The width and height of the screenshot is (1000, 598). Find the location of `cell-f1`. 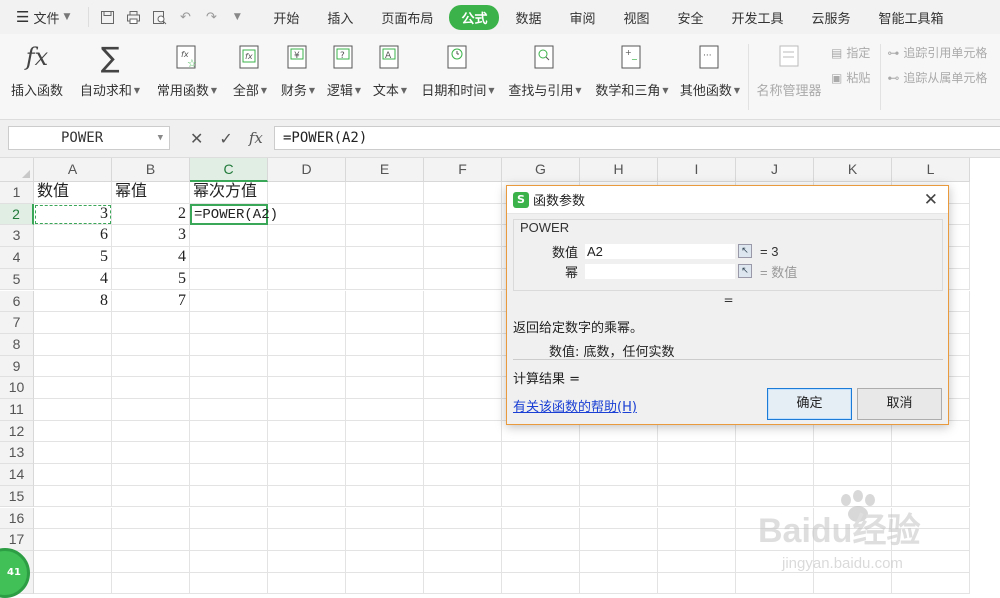

cell-f1 is located at coordinates (463, 193).